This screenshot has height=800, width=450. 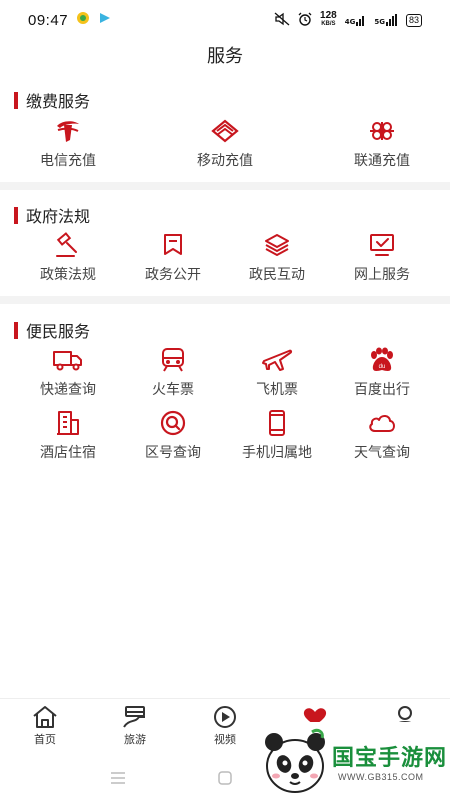 What do you see at coordinates (173, 453) in the screenshot?
I see `service-label: 区号查询` at bounding box center [173, 453].